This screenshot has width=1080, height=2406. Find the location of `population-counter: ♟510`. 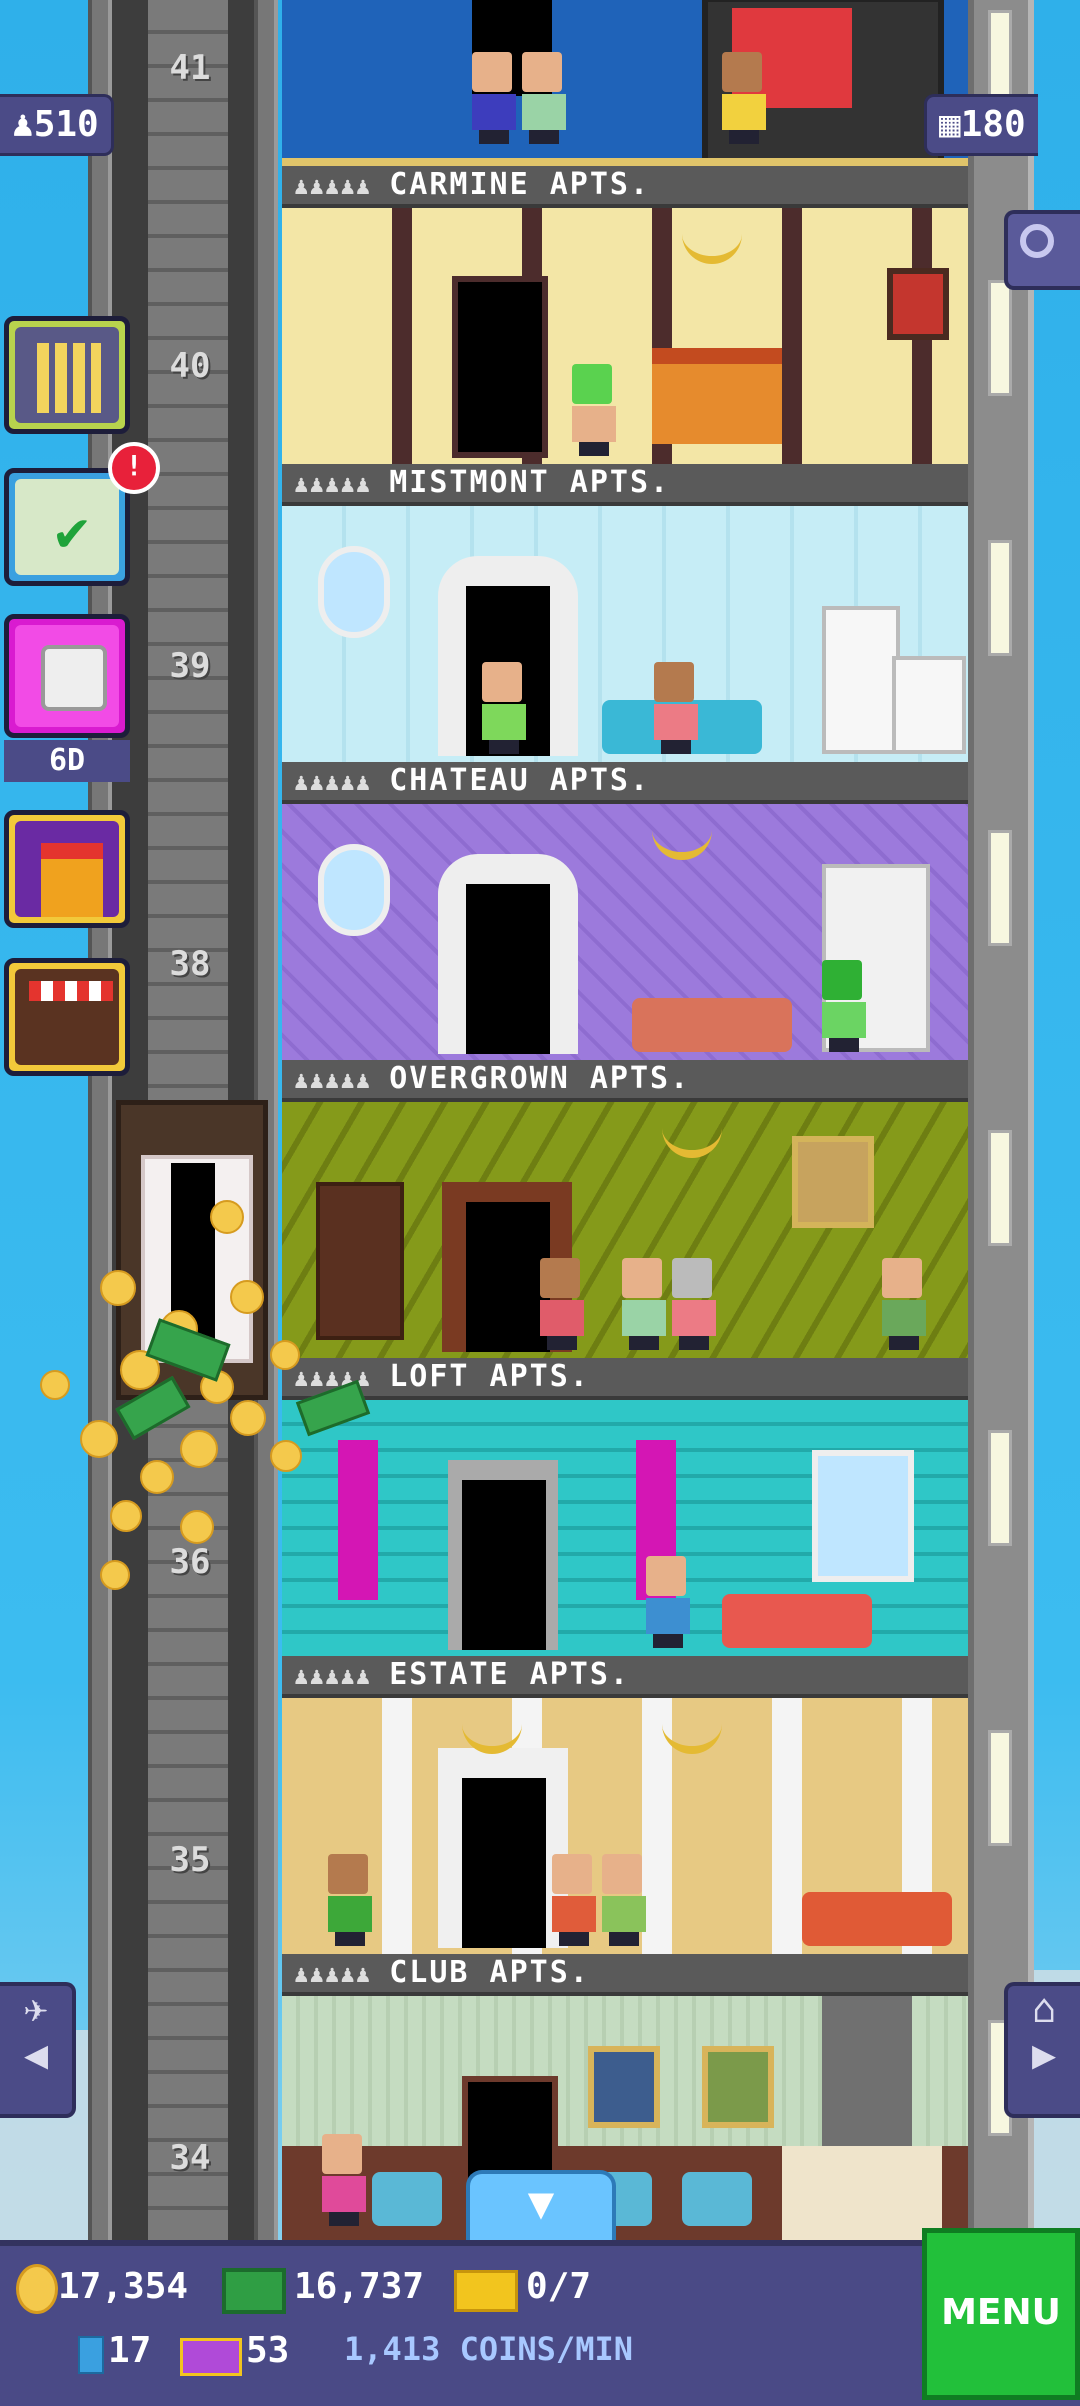

population-counter: ♟510 is located at coordinates (57, 125).